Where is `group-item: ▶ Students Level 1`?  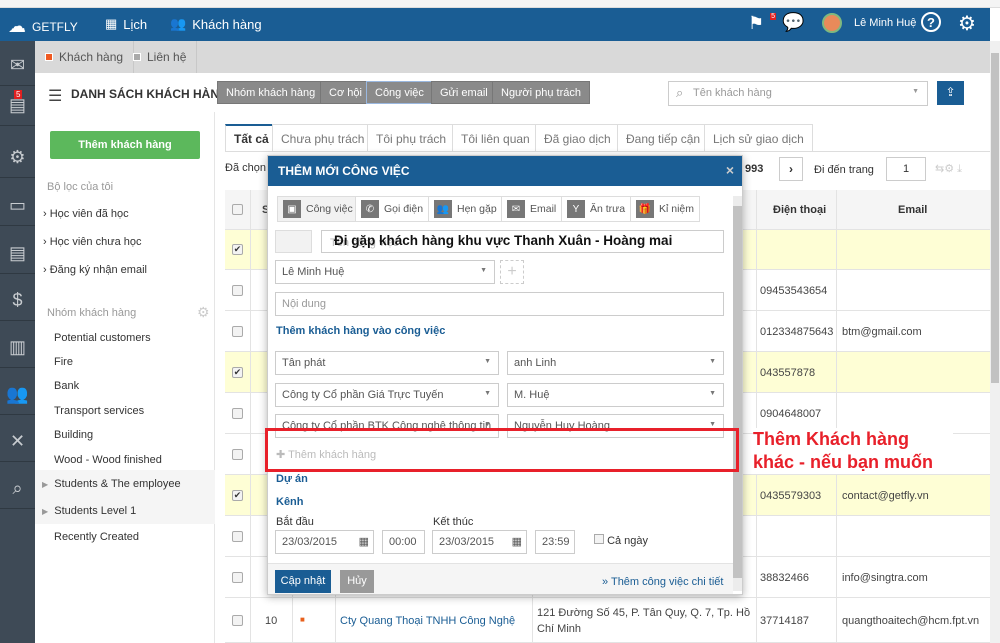
group-item: ▶ Students Level 1 is located at coordinates (132, 511).